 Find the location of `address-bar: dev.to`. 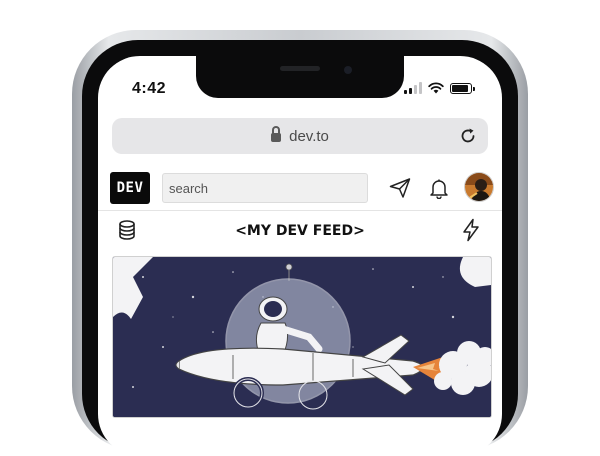

address-bar: dev.to is located at coordinates (300, 136).